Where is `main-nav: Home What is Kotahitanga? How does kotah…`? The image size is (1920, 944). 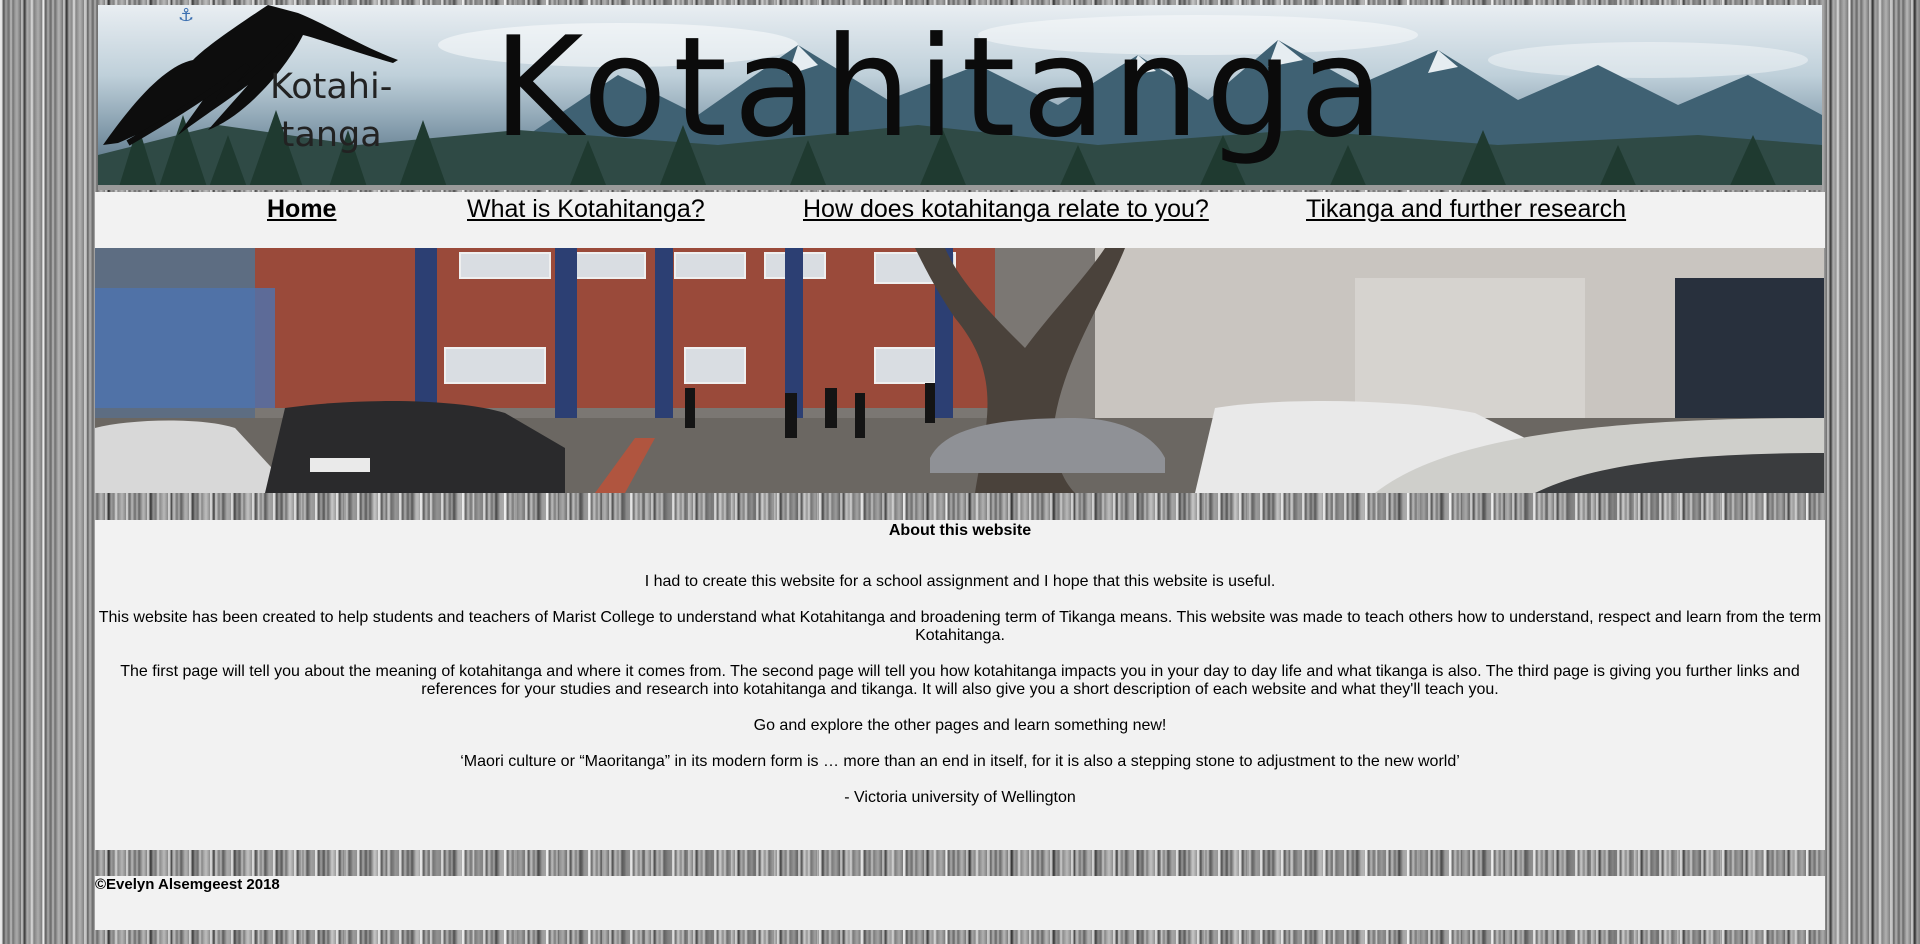
main-nav: Home What is Kotahitanga? How does kotah… is located at coordinates (960, 220).